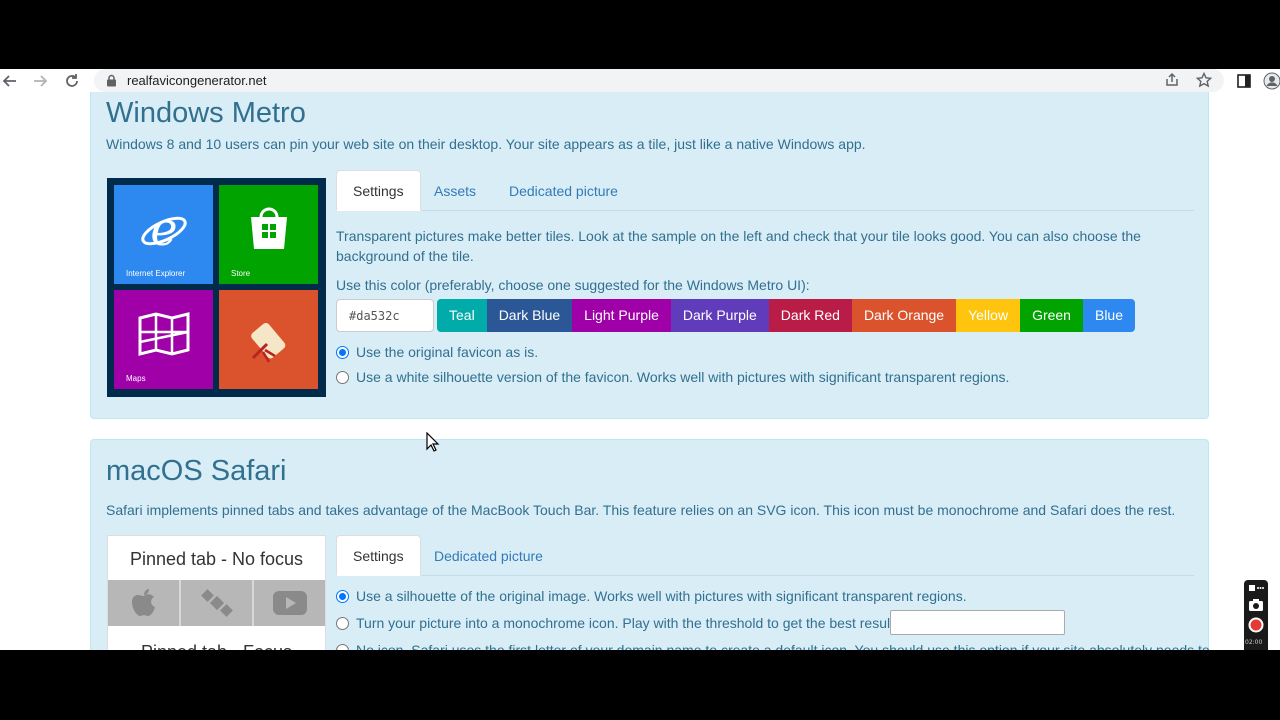 This screenshot has height=720, width=1280. I want to click on record-icon, so click(1256, 625).